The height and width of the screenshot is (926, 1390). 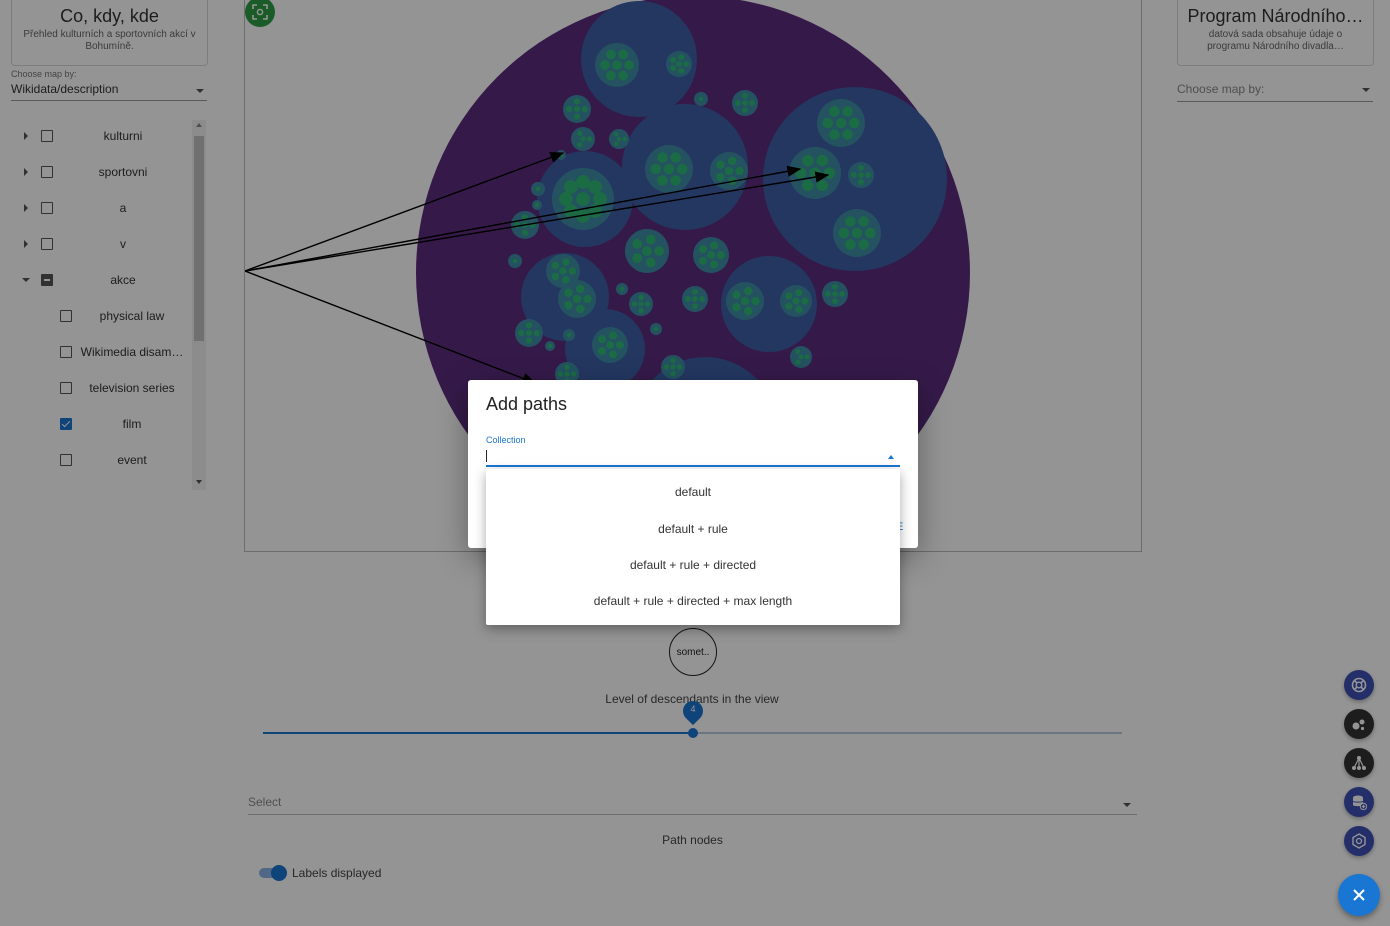 What do you see at coordinates (506, 440) in the screenshot?
I see `collection-label: Collection` at bounding box center [506, 440].